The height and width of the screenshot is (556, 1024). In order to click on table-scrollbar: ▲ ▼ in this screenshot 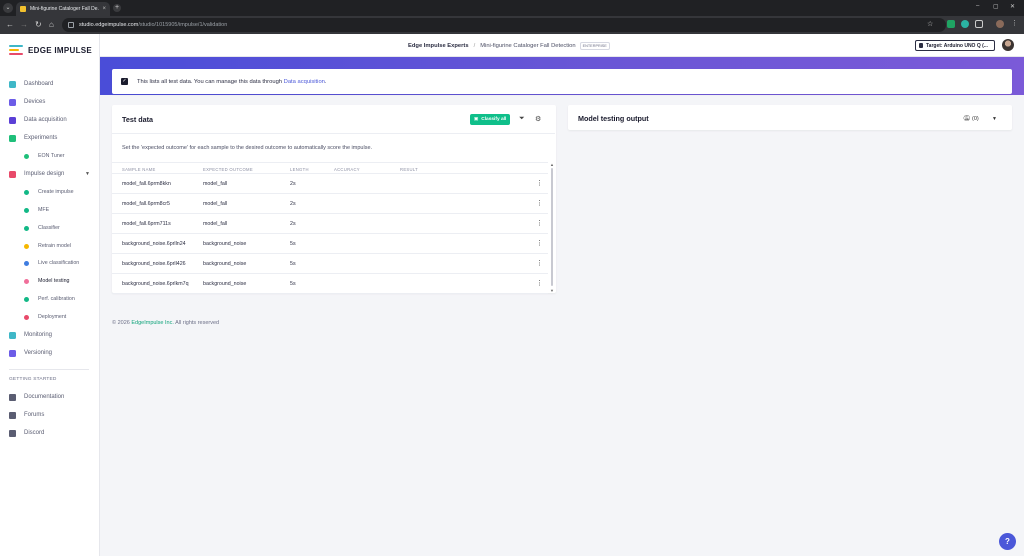, I will do `click(552, 227)`.